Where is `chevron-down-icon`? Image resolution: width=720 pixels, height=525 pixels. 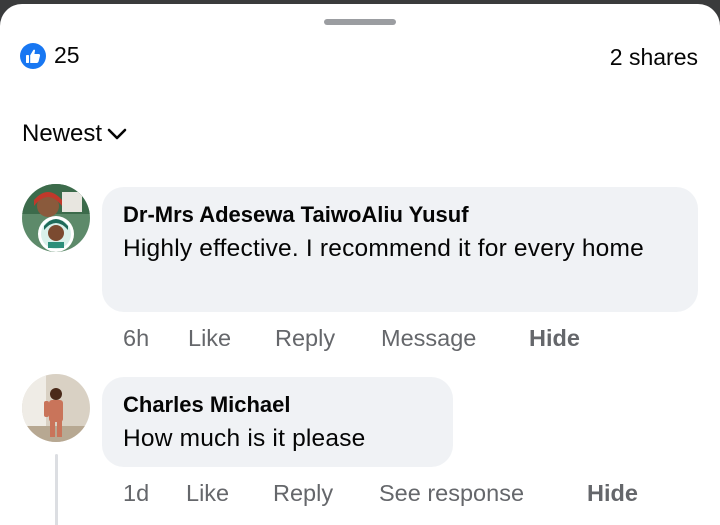 chevron-down-icon is located at coordinates (117, 134).